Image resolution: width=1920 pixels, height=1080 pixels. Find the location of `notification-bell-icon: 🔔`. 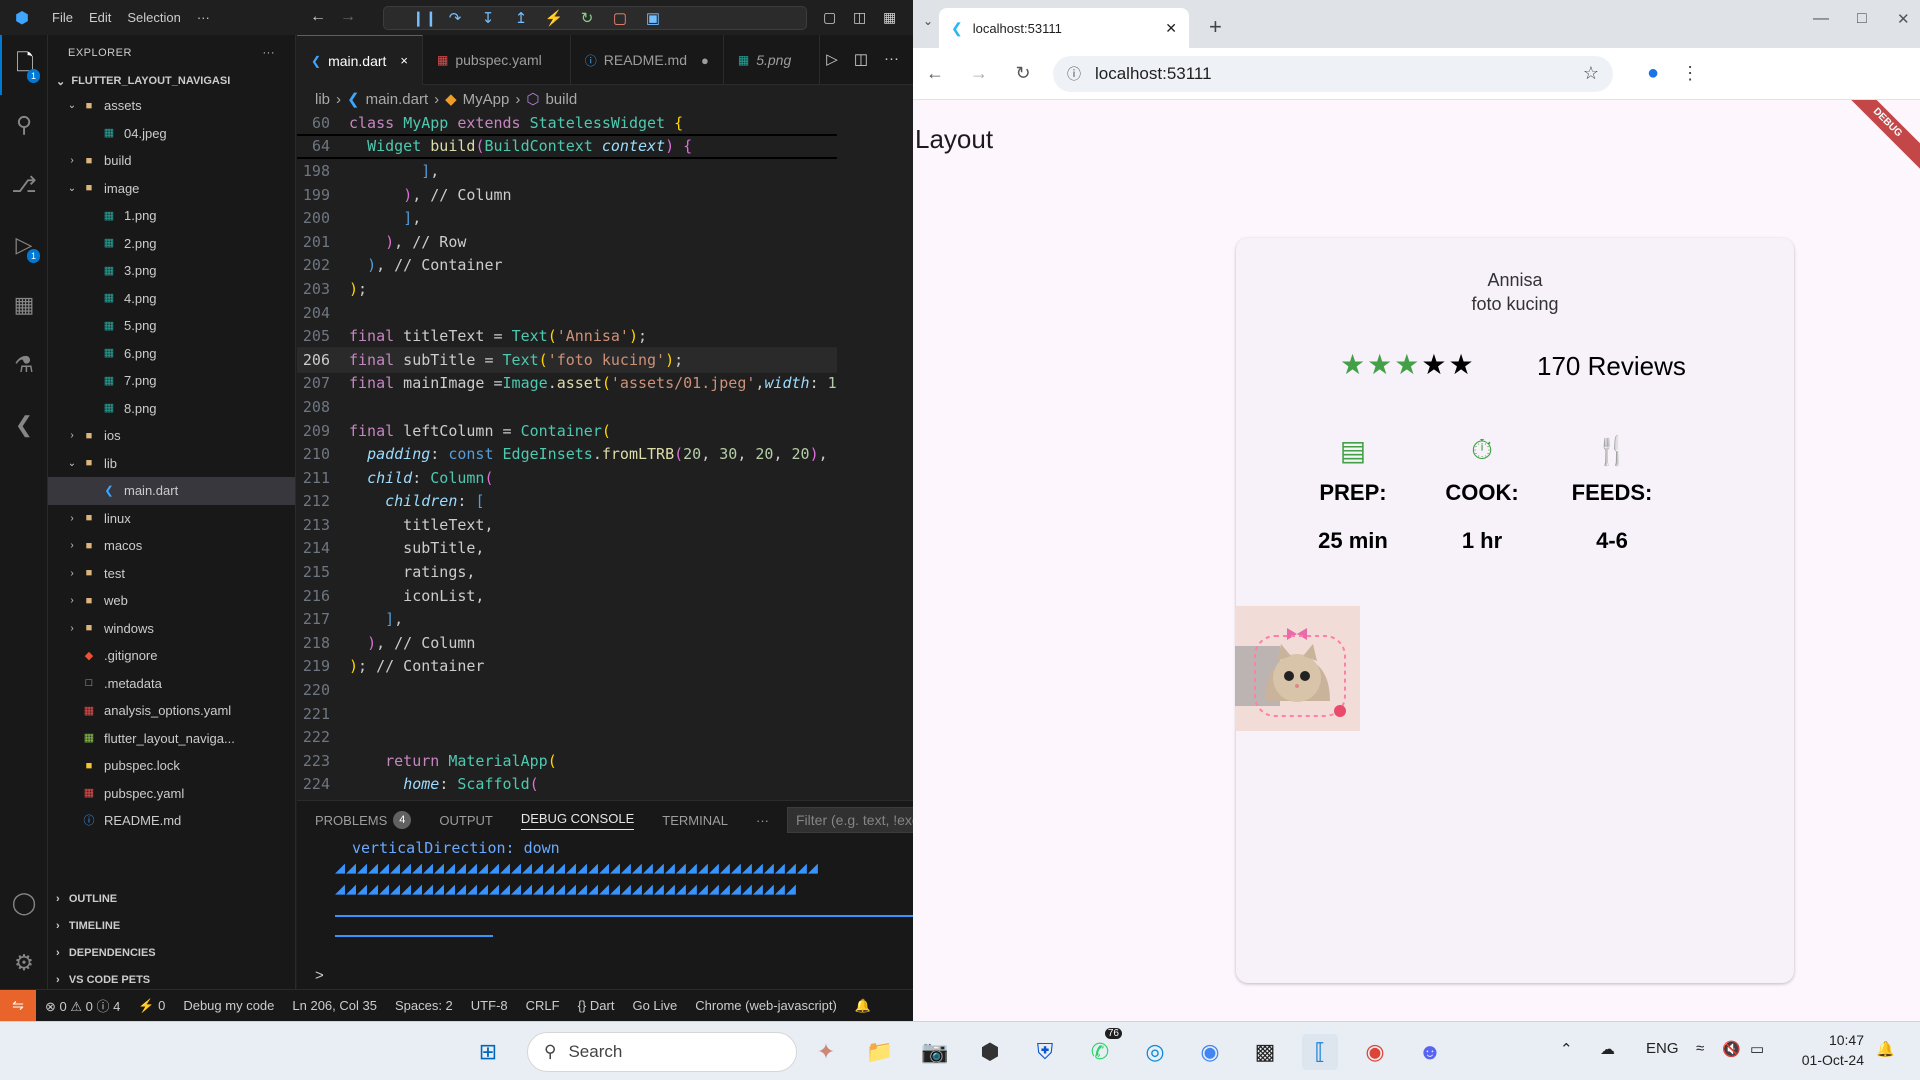

notification-bell-icon: 🔔 is located at coordinates (1885, 1049).